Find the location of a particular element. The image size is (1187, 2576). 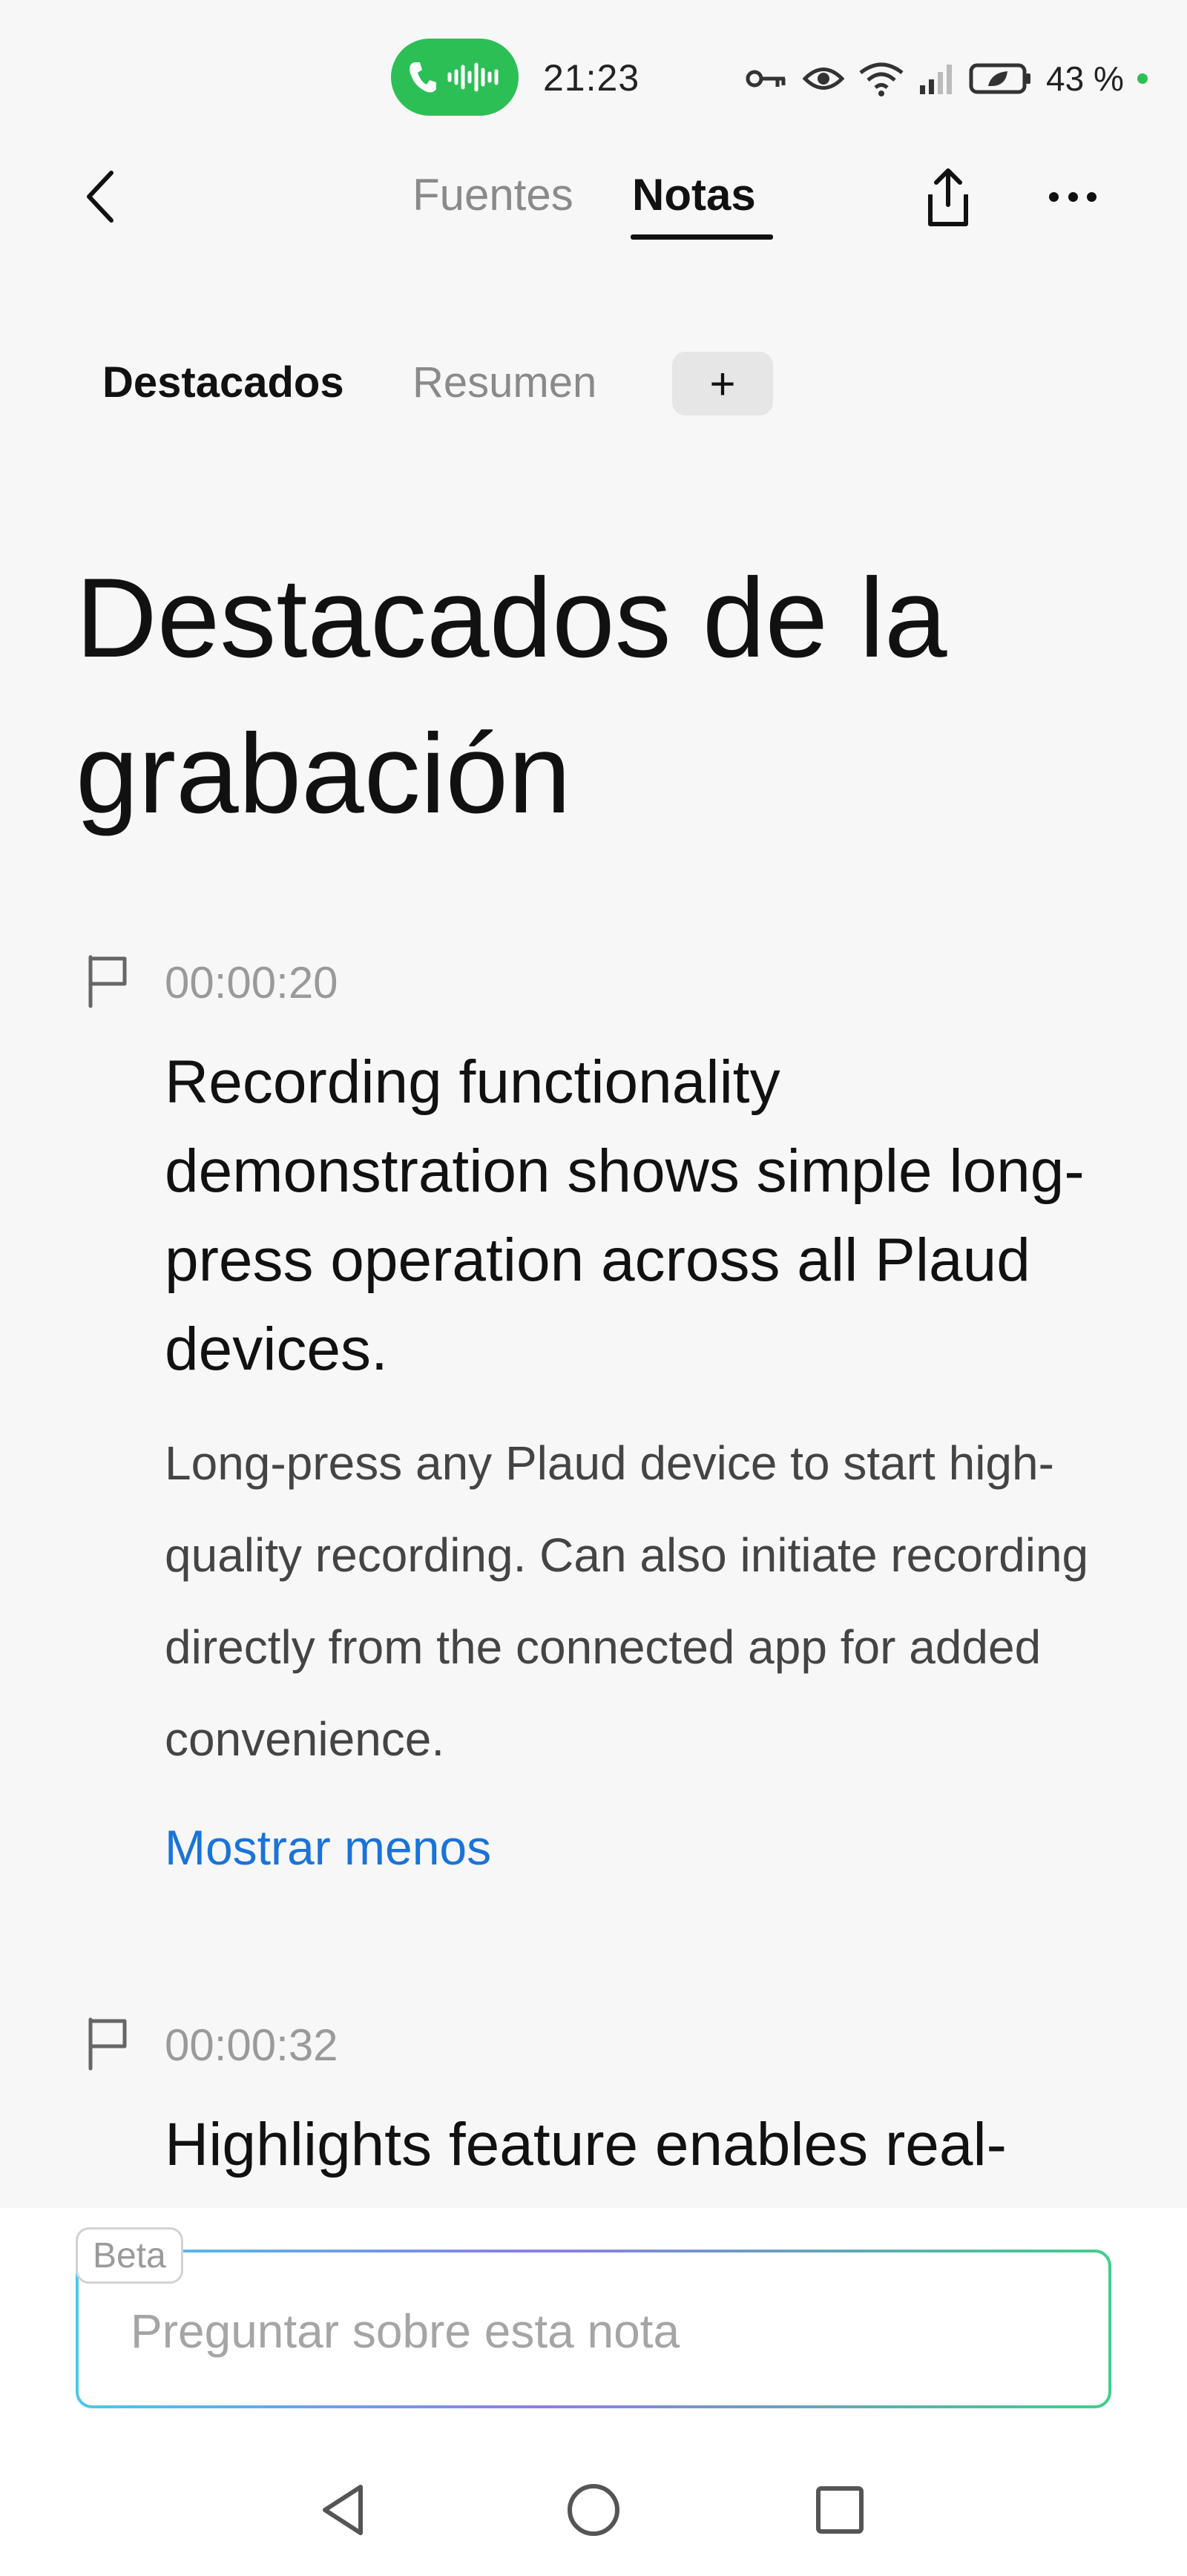

beta-badge: Beta is located at coordinates (129, 2255).